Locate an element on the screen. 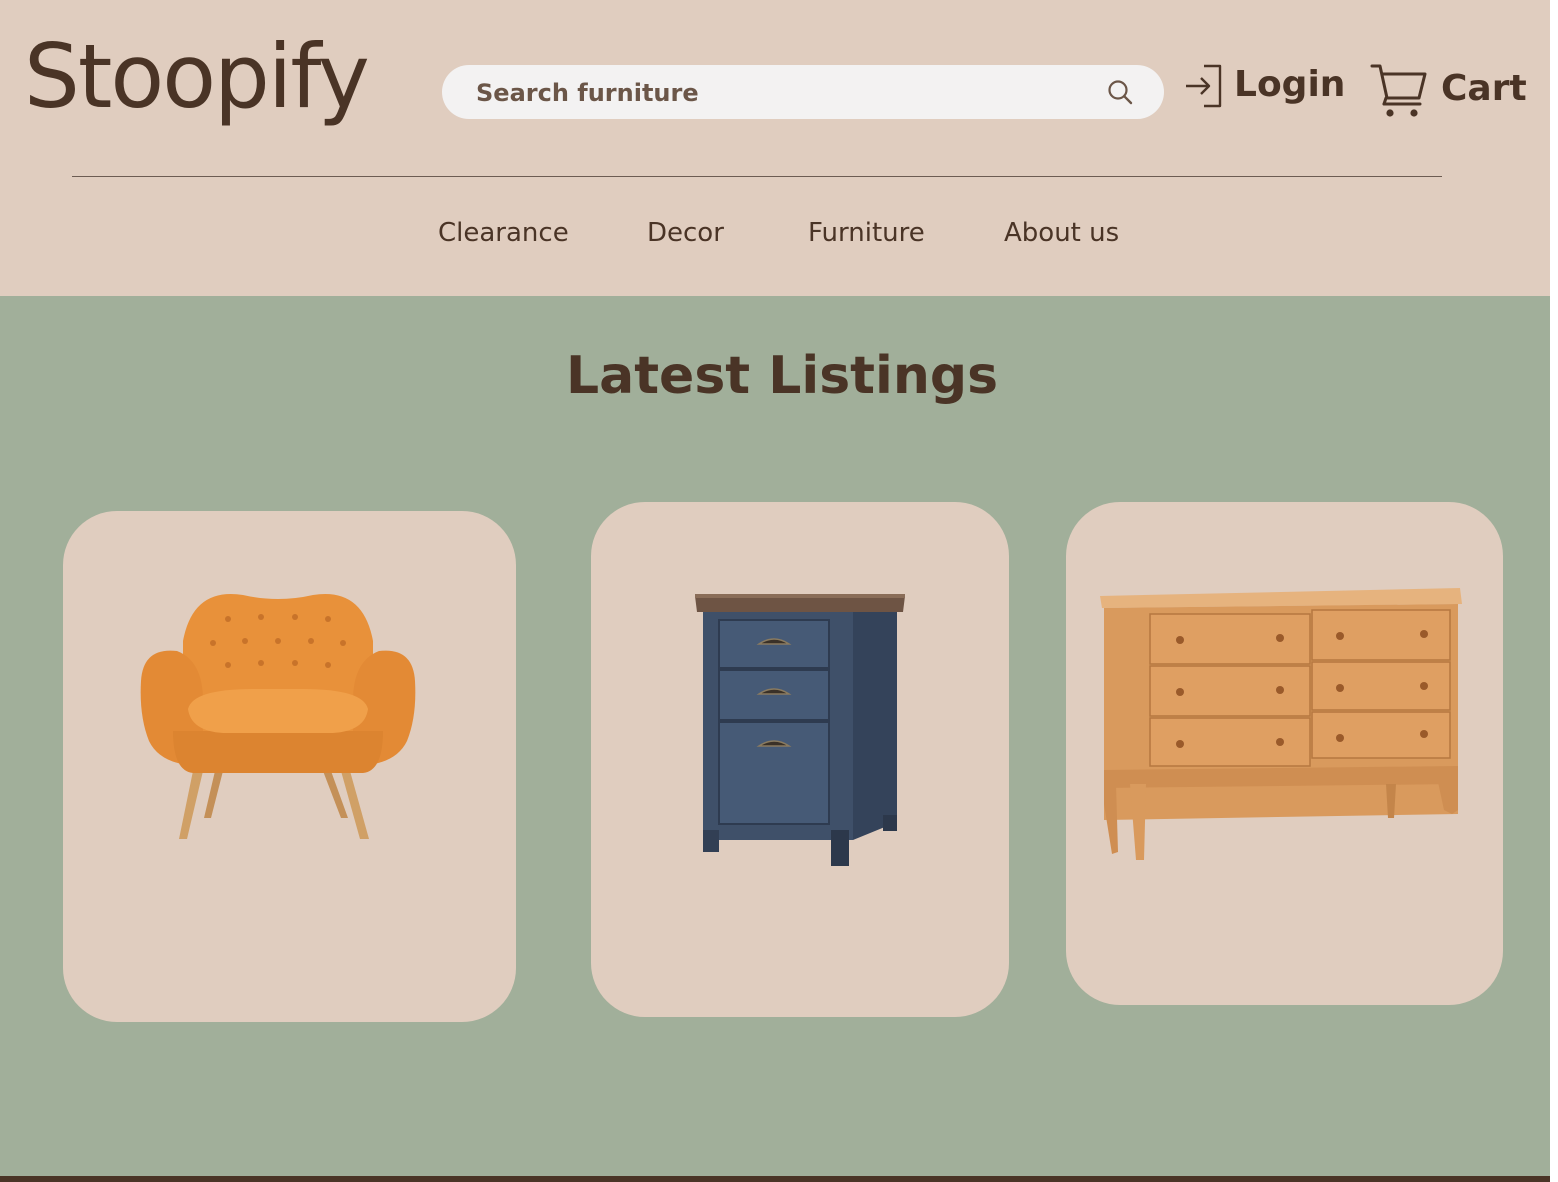 This screenshot has height=1182, width=1558. search-input is located at coordinates (776, 93).